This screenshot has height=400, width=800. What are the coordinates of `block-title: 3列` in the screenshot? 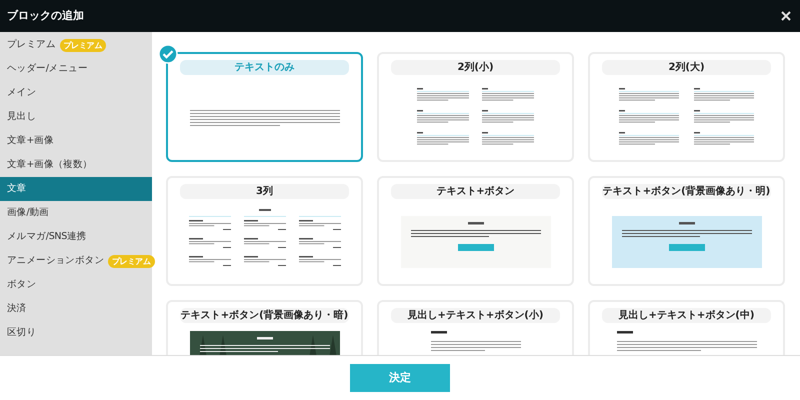 It's located at (264, 191).